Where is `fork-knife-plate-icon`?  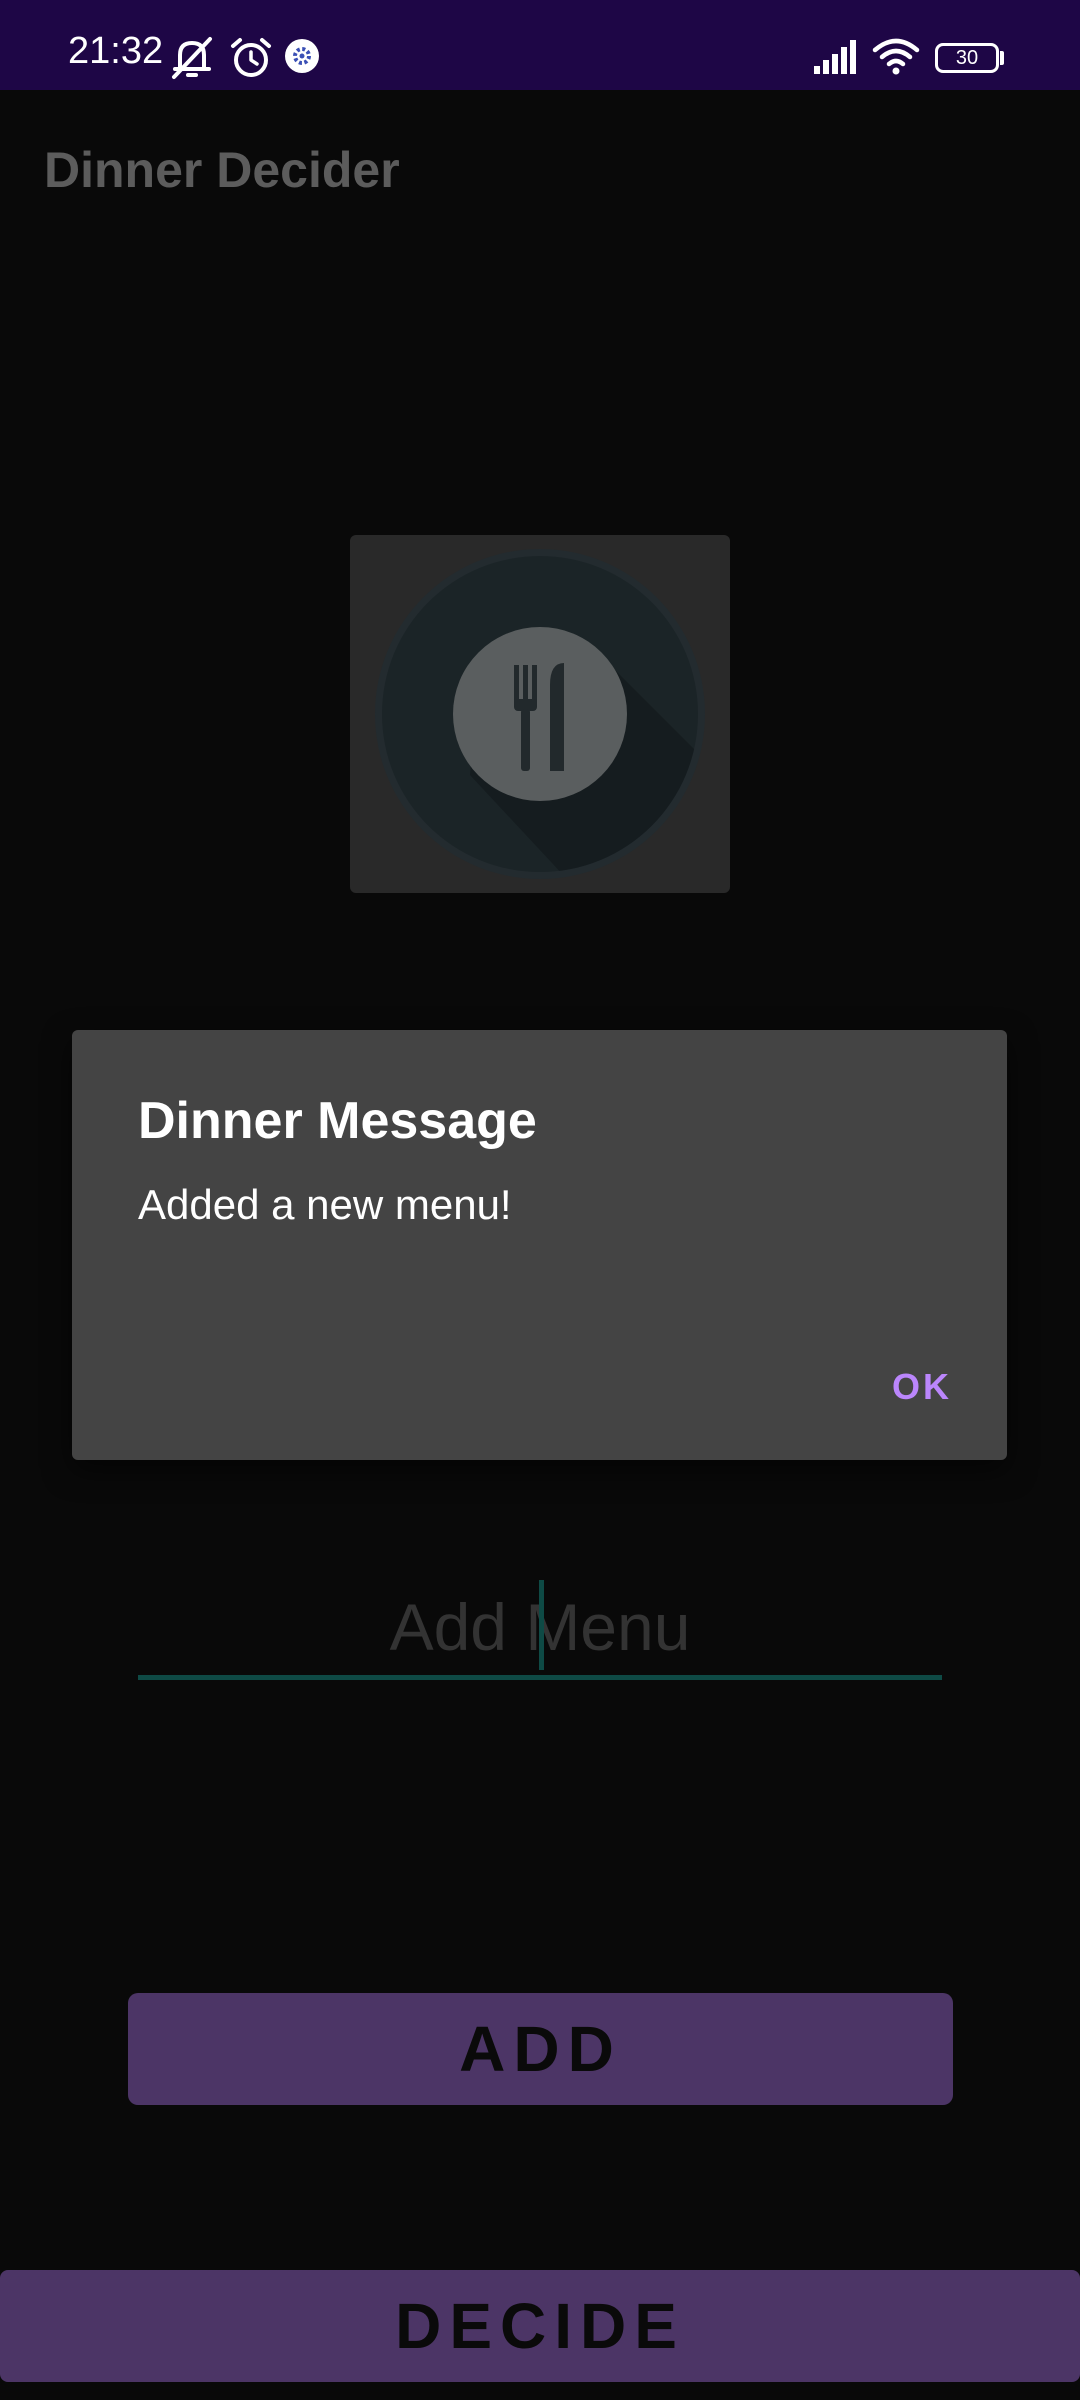
fork-knife-plate-icon is located at coordinates (540, 714).